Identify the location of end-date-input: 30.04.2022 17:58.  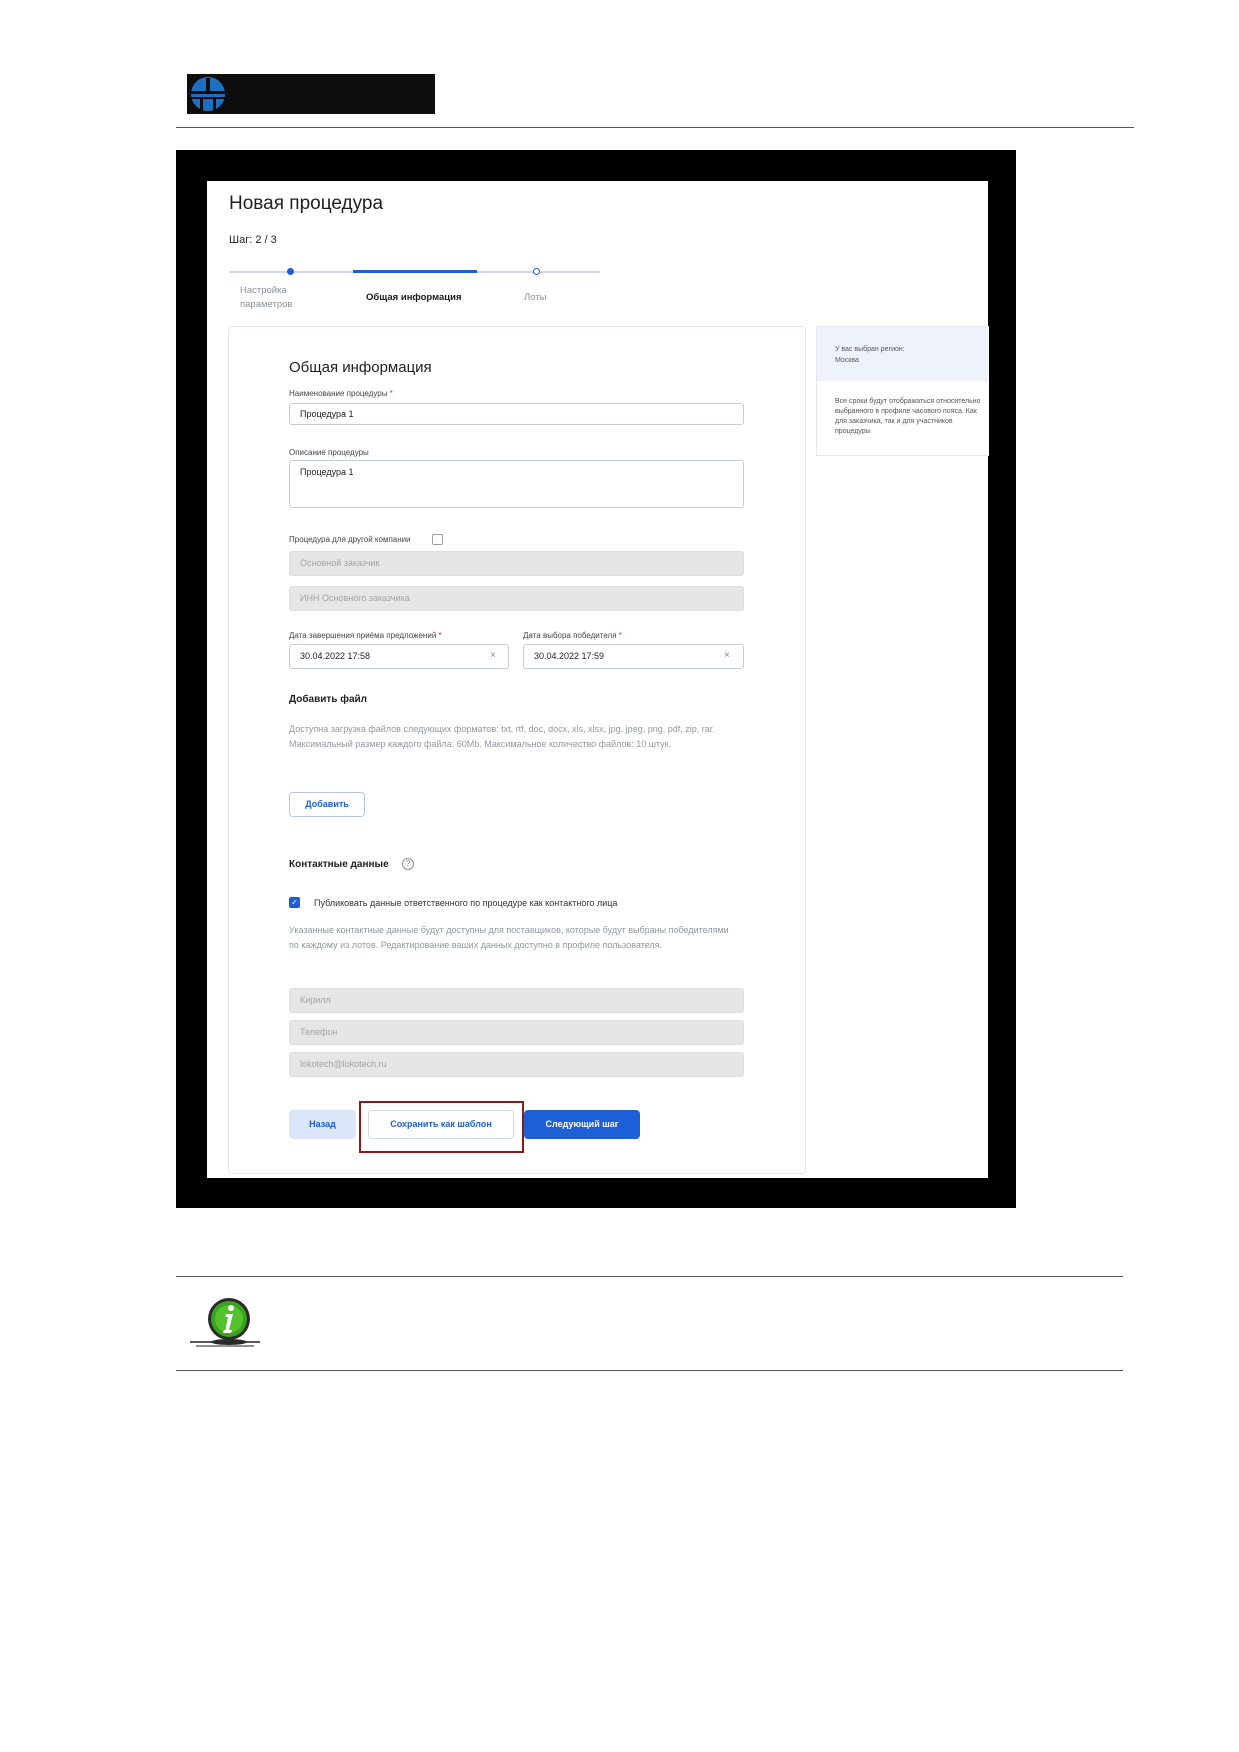
(399, 656).